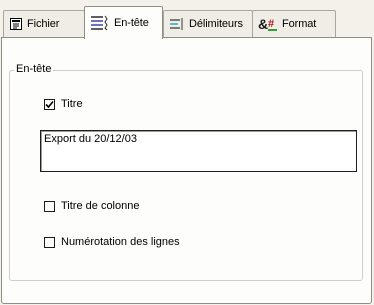 The width and height of the screenshot is (374, 305). Describe the element at coordinates (100, 206) in the screenshot. I see `titre-de-colonne-label: Titre de colonne` at that location.